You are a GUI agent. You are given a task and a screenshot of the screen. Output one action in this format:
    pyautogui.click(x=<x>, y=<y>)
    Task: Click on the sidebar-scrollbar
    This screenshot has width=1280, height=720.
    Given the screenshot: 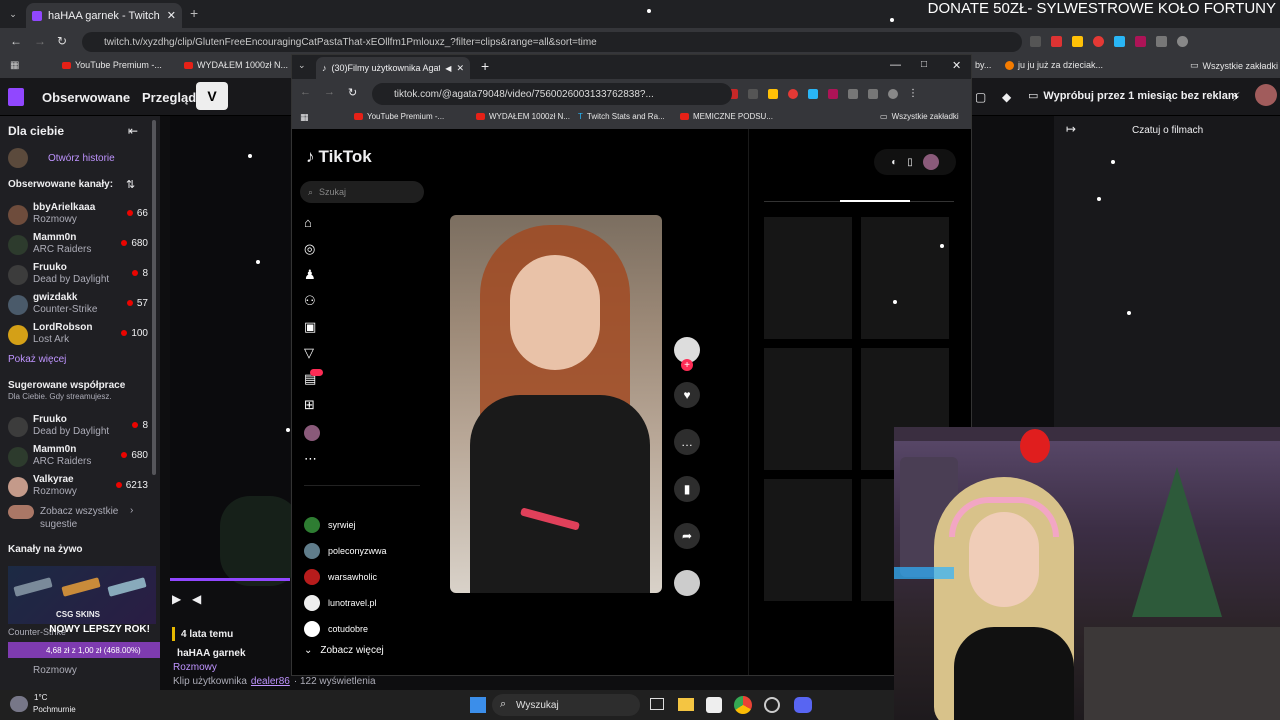 What is the action you would take?
    pyautogui.click(x=154, y=297)
    